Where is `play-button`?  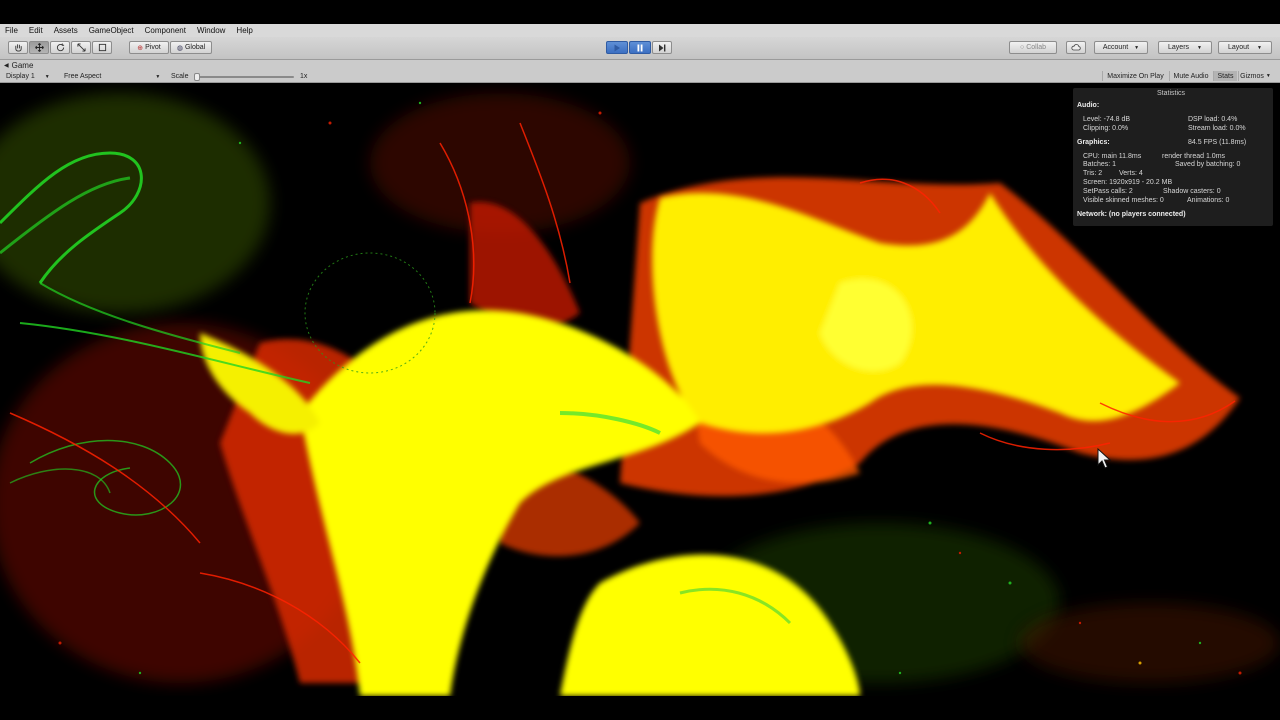
play-button is located at coordinates (617, 47).